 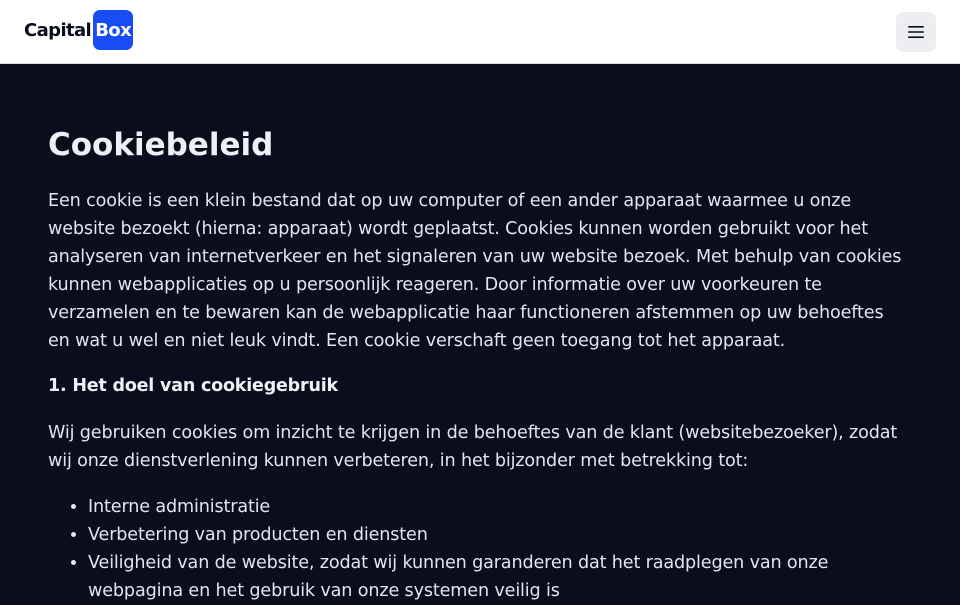 What do you see at coordinates (161, 145) in the screenshot?
I see `page-title: Cookiebeleid` at bounding box center [161, 145].